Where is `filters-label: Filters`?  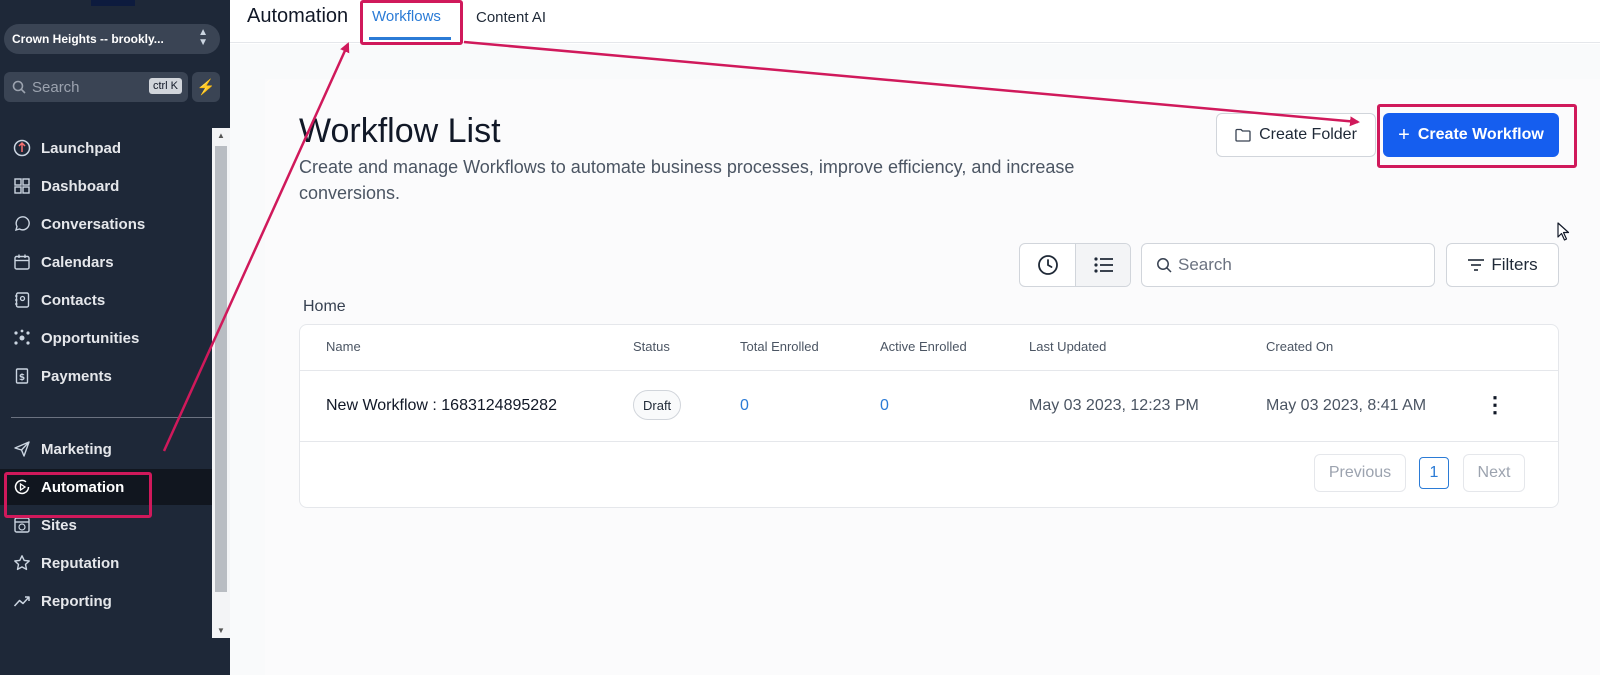
filters-label: Filters is located at coordinates (1514, 264).